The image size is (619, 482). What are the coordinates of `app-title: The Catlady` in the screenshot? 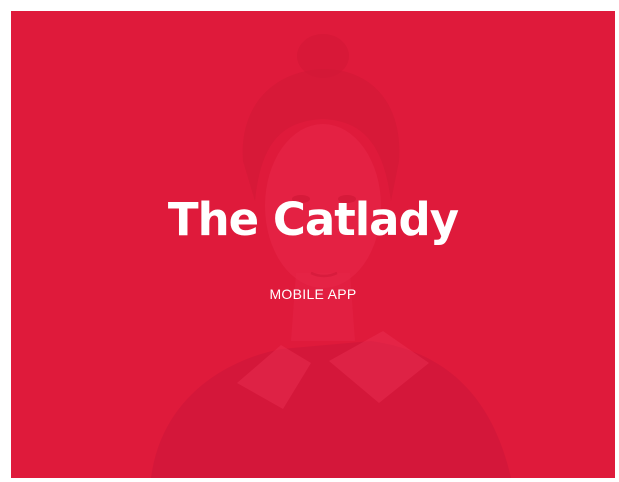 It's located at (313, 219).